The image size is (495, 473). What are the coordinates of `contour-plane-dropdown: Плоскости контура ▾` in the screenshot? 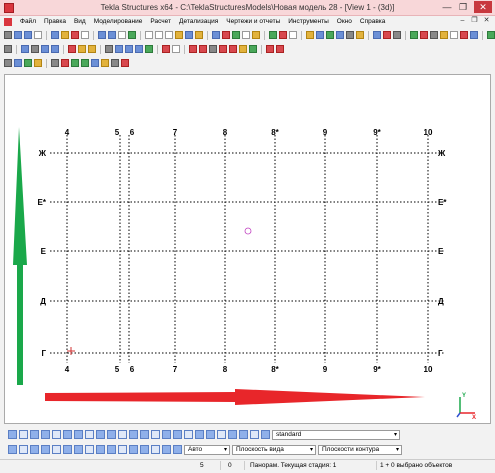 It's located at (360, 449).